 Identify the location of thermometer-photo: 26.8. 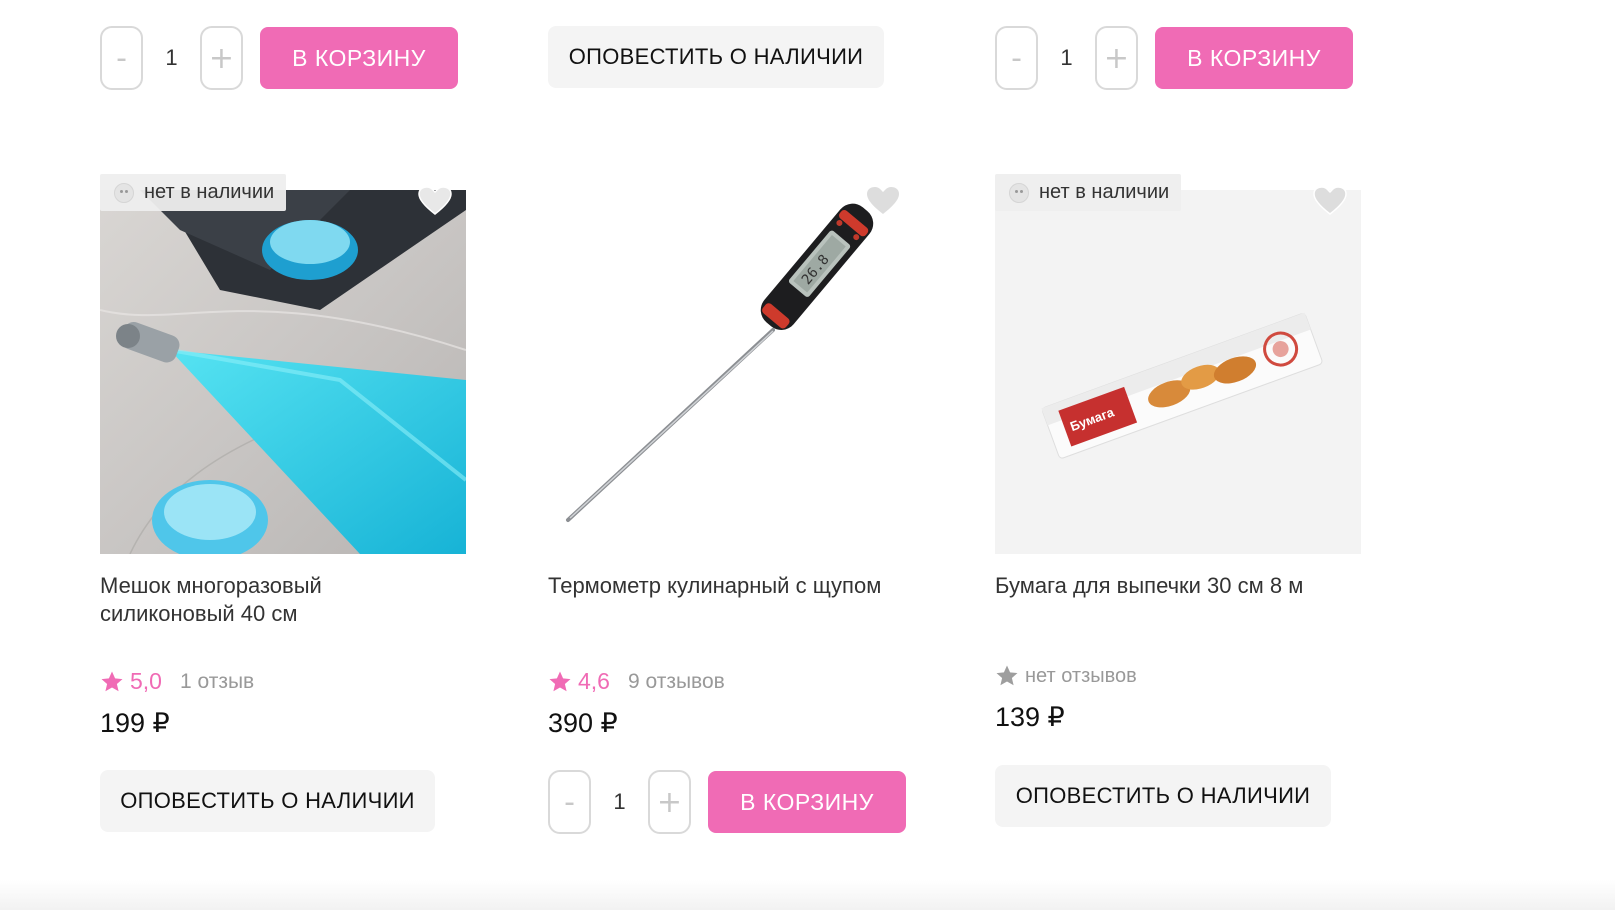
(731, 372).